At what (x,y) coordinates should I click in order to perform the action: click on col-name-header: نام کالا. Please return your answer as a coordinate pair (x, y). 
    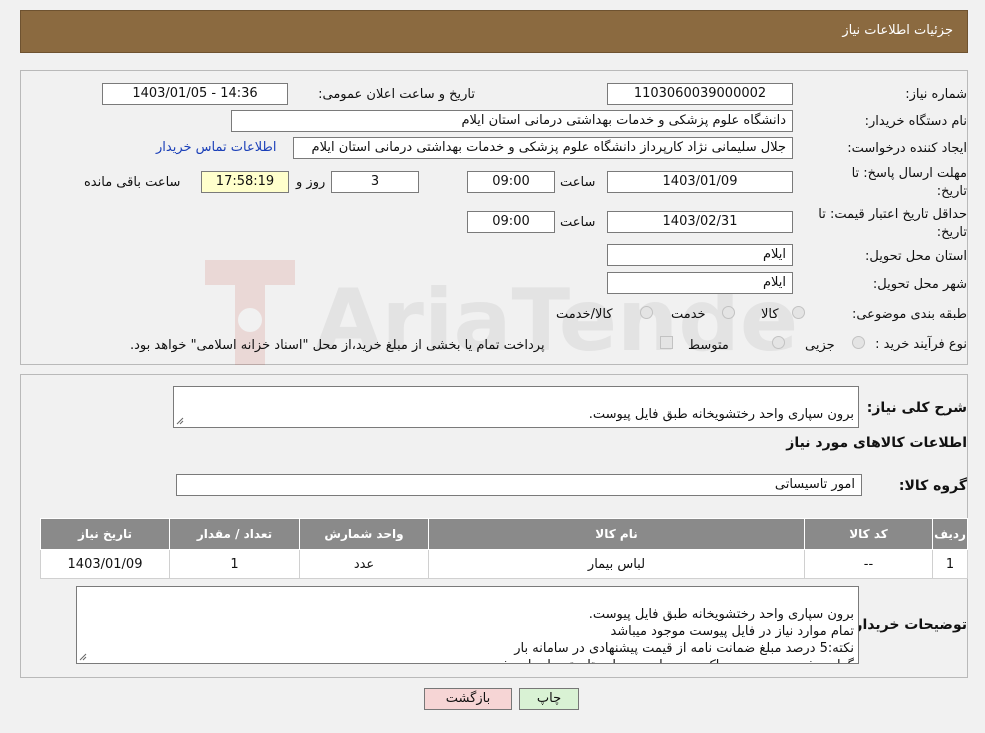
    Looking at the image, I should click on (616, 534).